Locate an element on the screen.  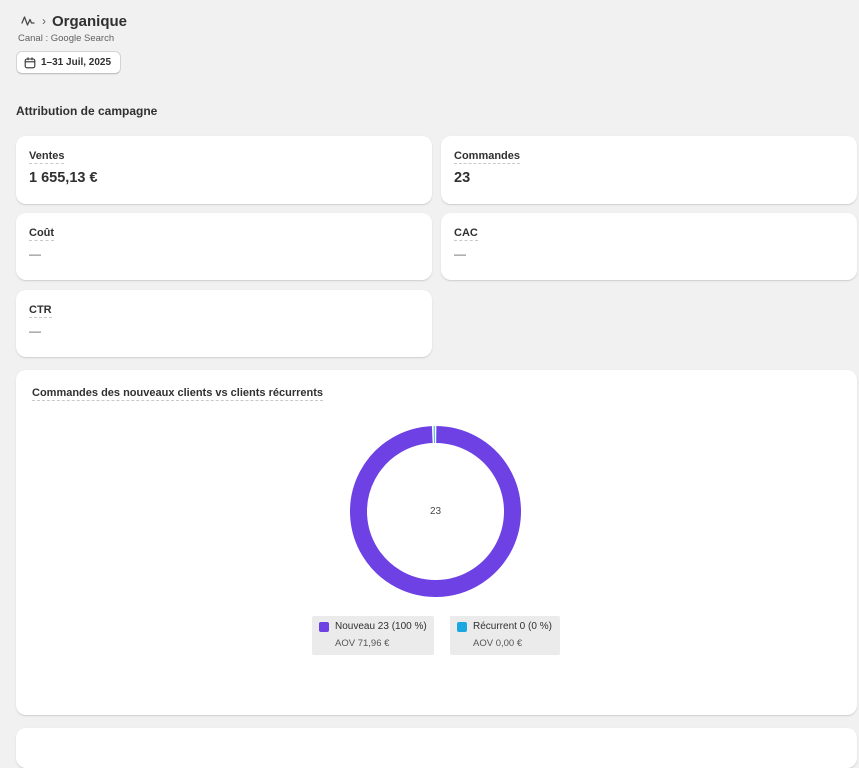
metric-label: CAC is located at coordinates (466, 234).